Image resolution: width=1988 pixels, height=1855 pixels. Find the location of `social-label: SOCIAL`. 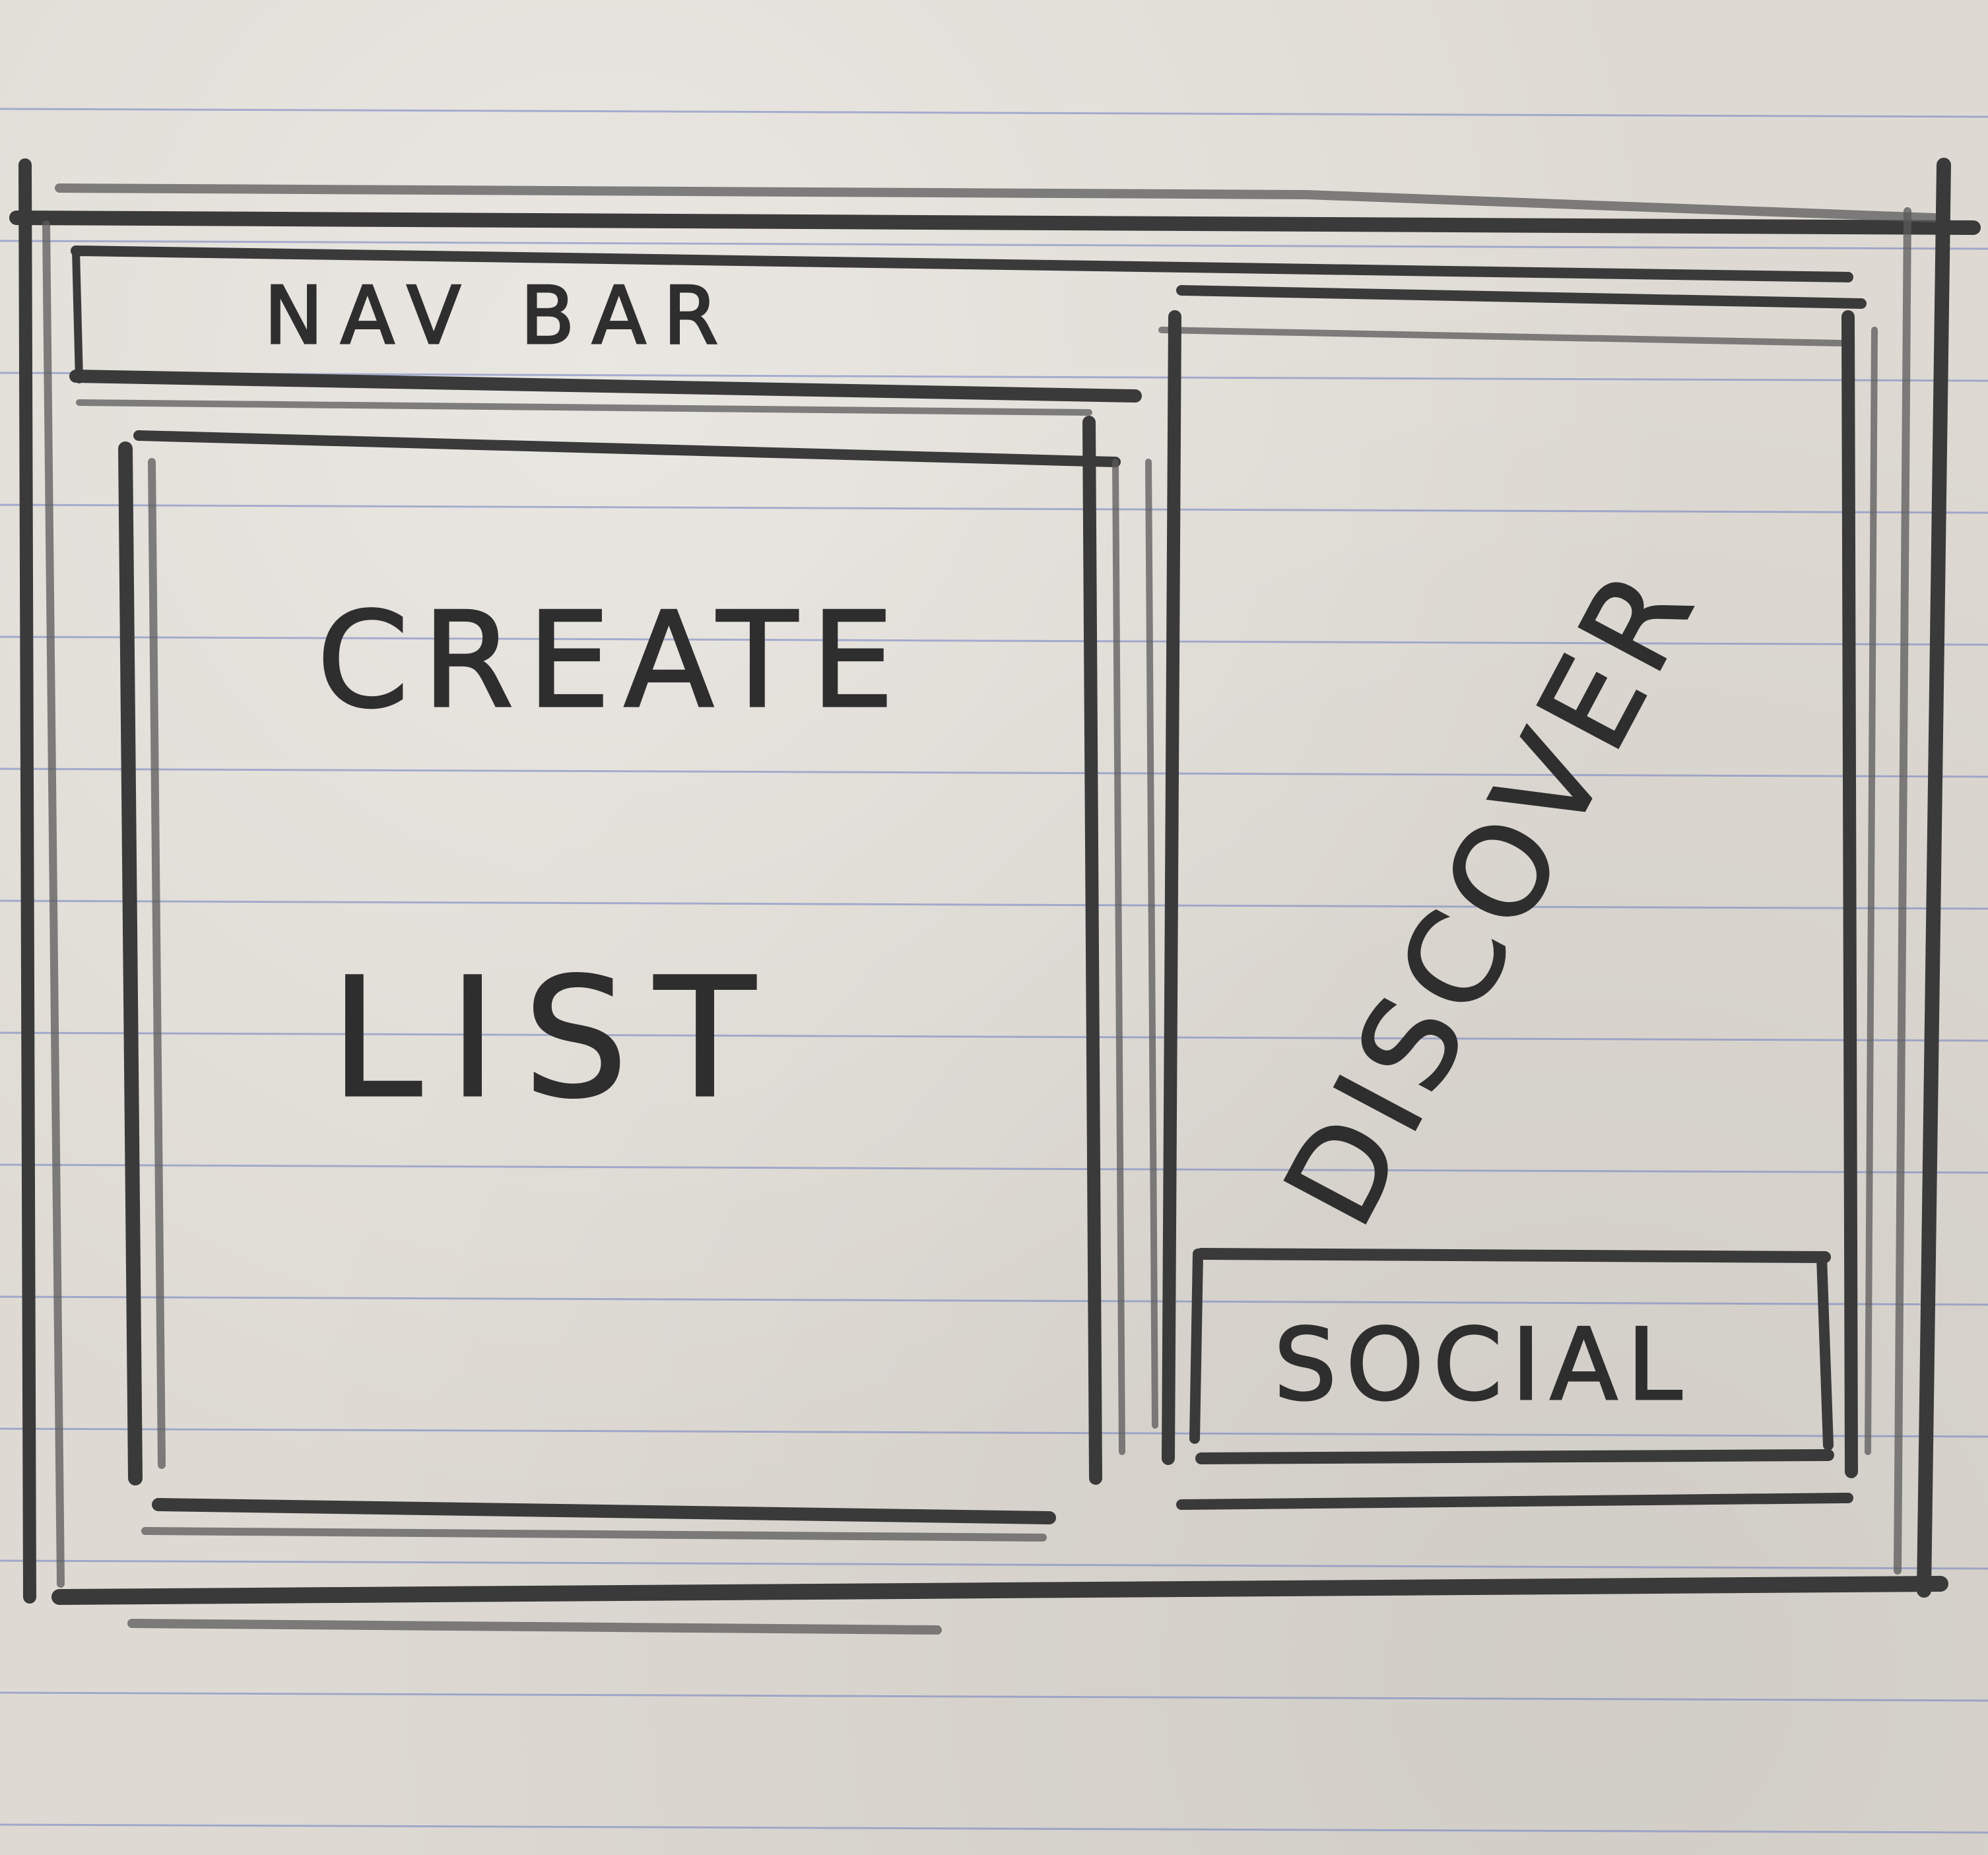

social-label: SOCIAL is located at coordinates (1482, 1365).